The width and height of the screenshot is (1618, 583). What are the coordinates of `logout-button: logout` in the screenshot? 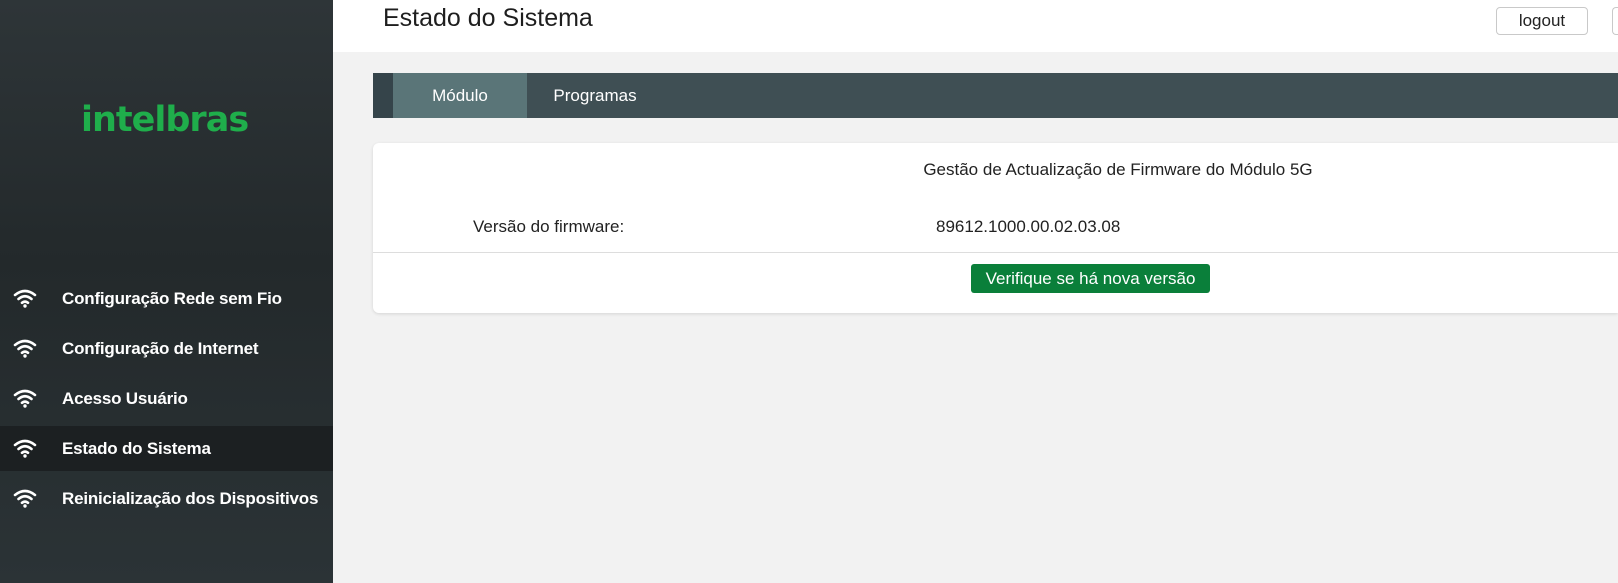 It's located at (1542, 21).